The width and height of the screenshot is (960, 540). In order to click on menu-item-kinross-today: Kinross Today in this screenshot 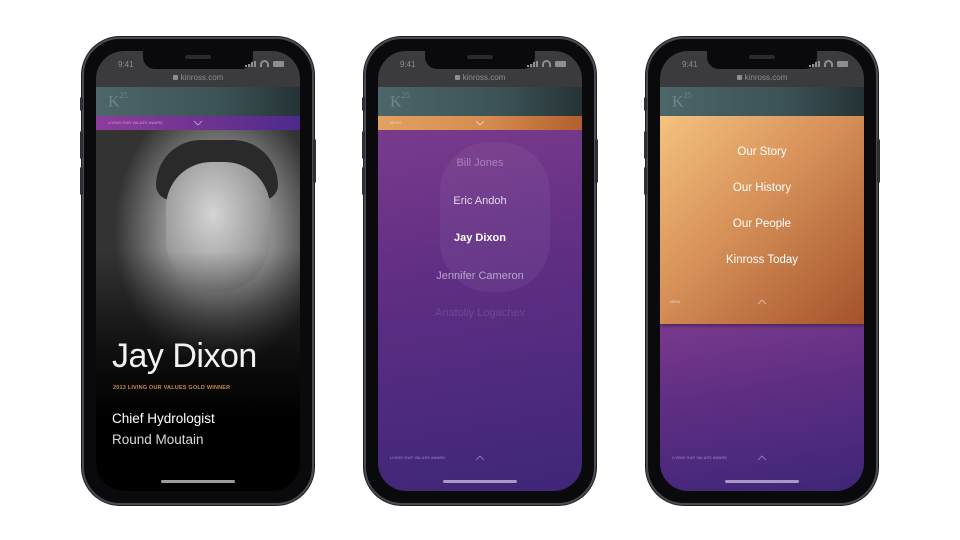, I will do `click(762, 272)`.